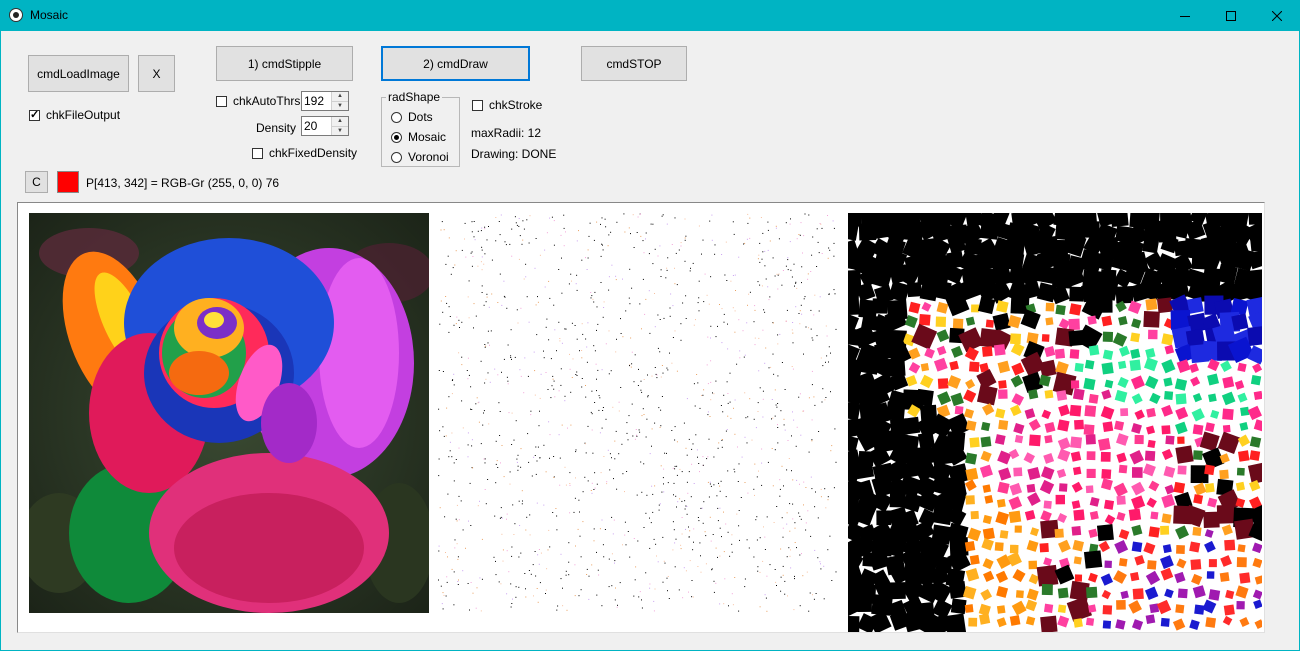 Image resolution: width=1300 pixels, height=651 pixels. Describe the element at coordinates (477, 105) in the screenshot. I see `stroke-checkbox-box` at that location.